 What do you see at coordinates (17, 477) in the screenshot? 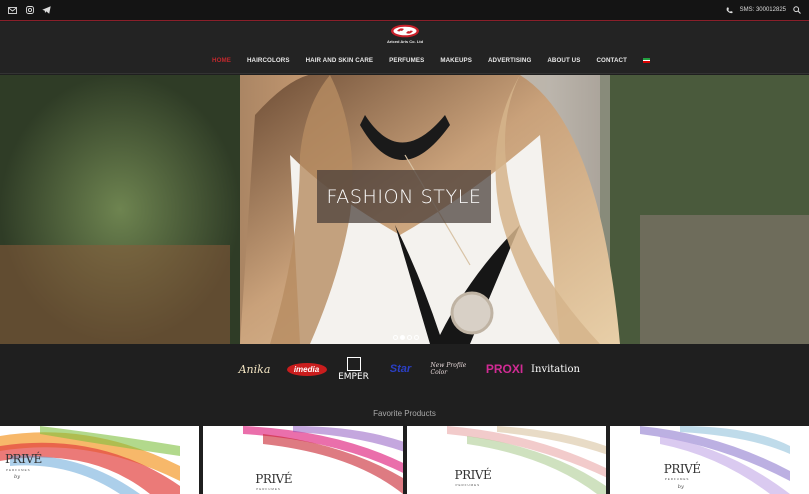
I see `product-by-1: by` at bounding box center [17, 477].